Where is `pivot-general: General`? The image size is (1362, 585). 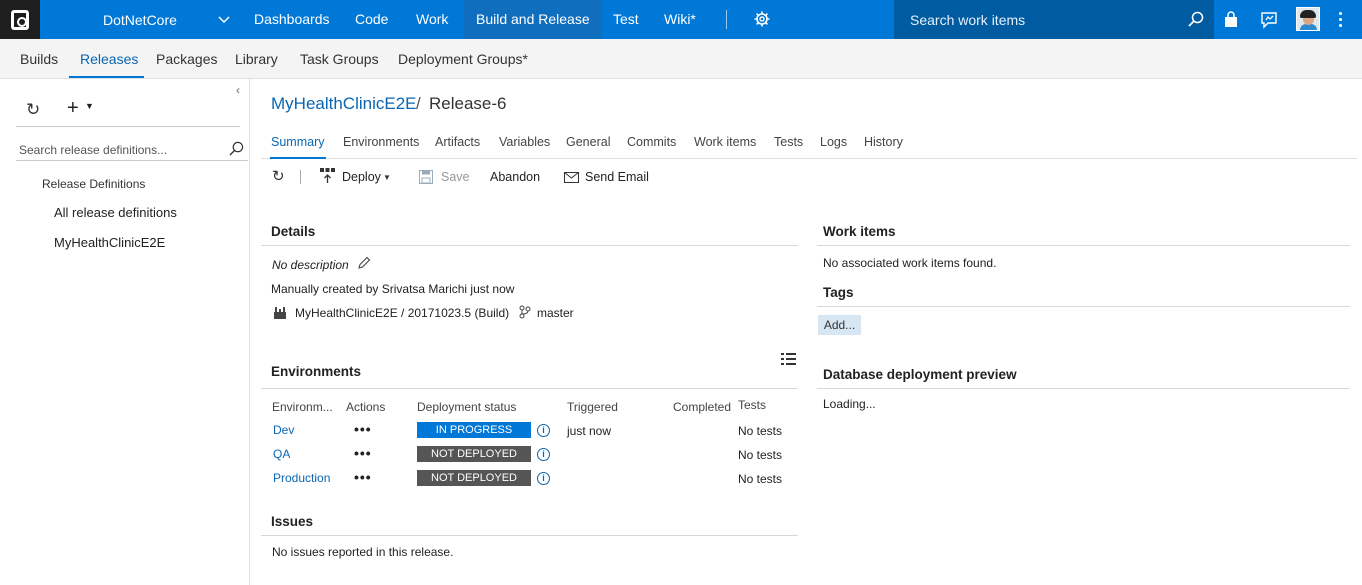
pivot-general: General is located at coordinates (588, 142).